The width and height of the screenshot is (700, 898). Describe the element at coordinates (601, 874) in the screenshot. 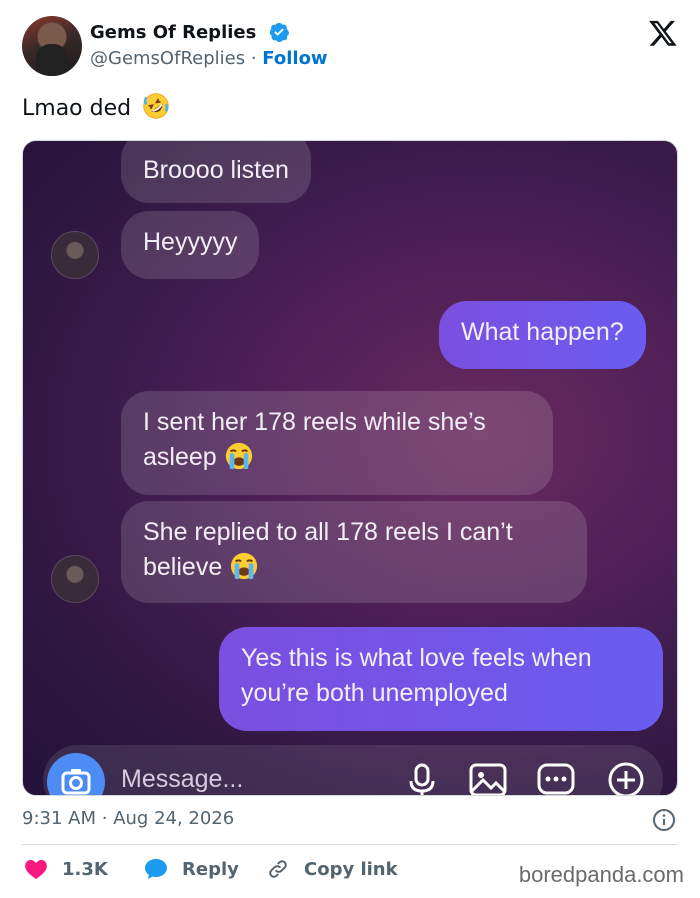

I see `watermark: boredpanda.com` at that location.